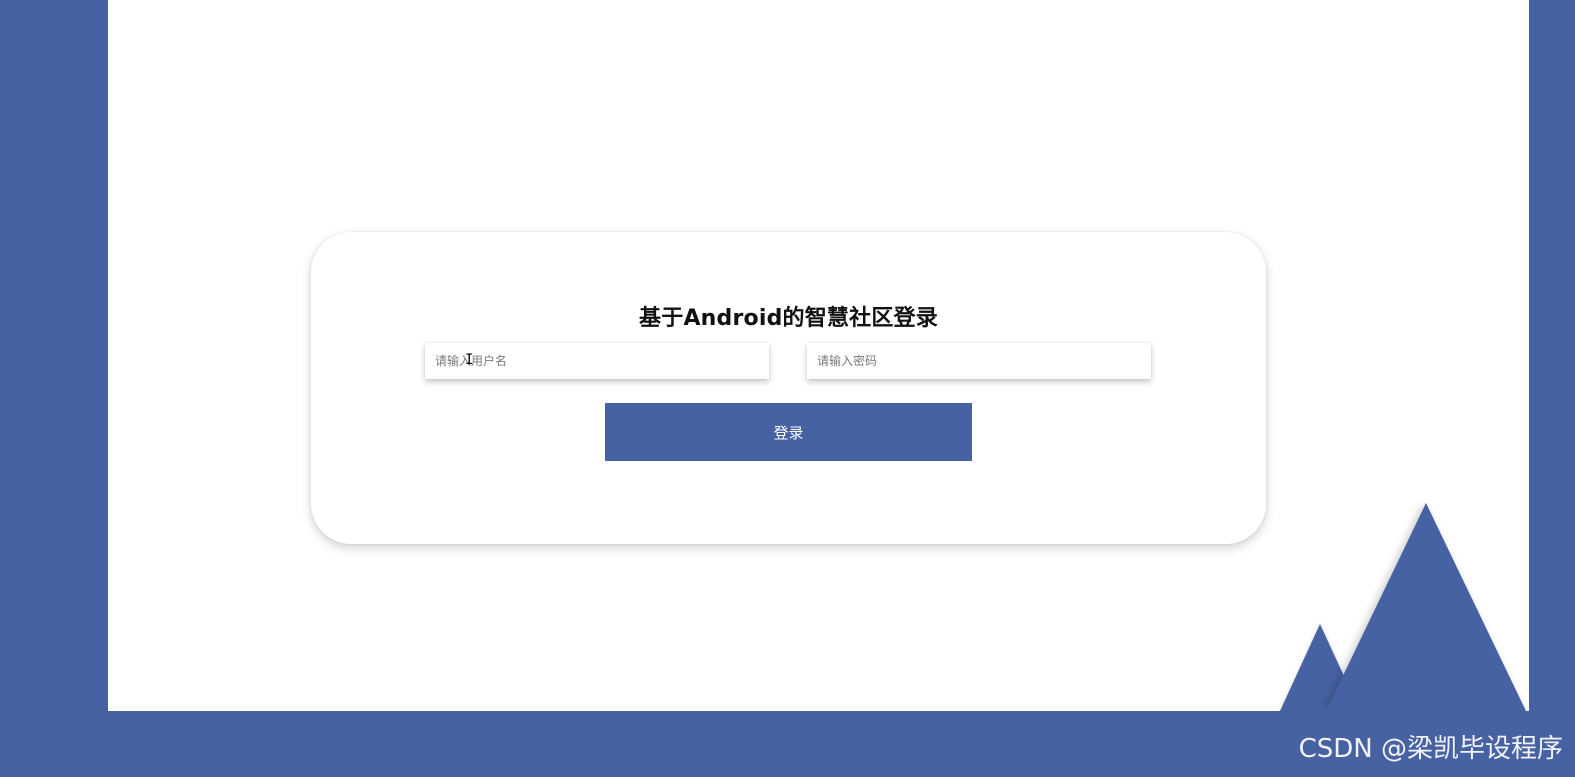  Describe the element at coordinates (469, 360) in the screenshot. I see `text-cursor-icon: I` at that location.